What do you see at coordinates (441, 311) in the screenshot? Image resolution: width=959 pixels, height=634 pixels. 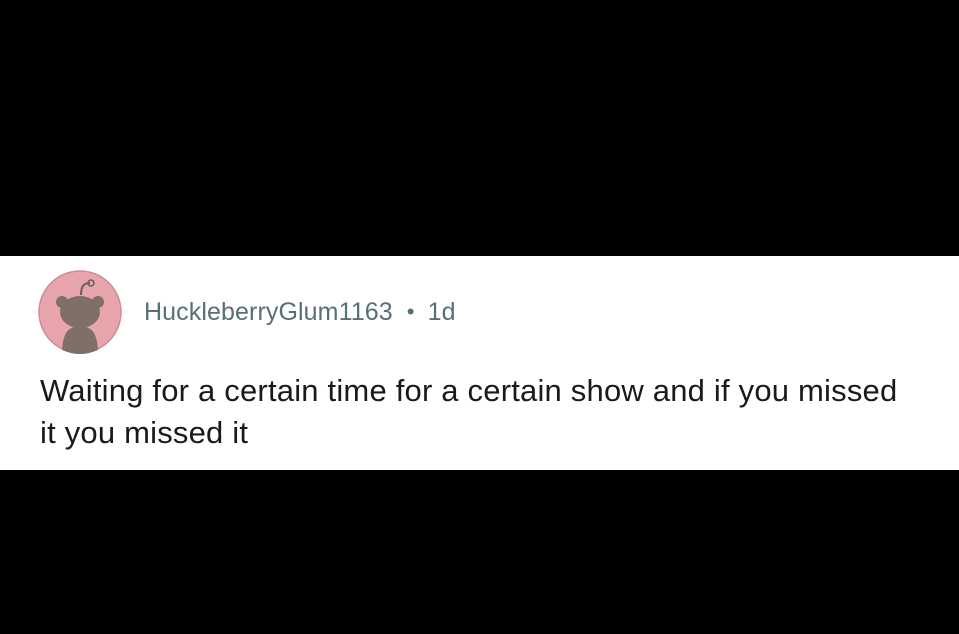 I see `comment-age: 1d` at bounding box center [441, 311].